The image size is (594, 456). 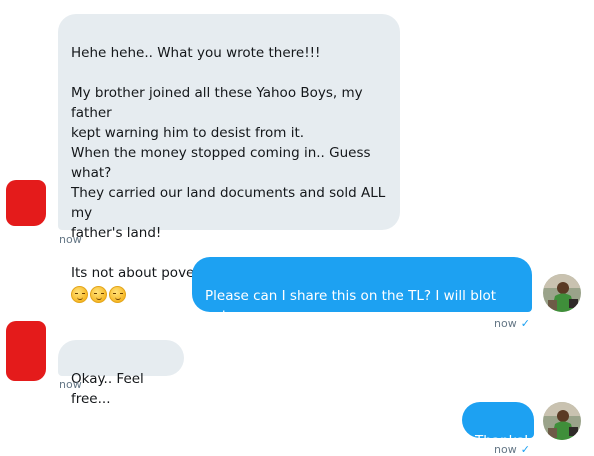 I want to click on emoji-group, so click(x=98, y=294).